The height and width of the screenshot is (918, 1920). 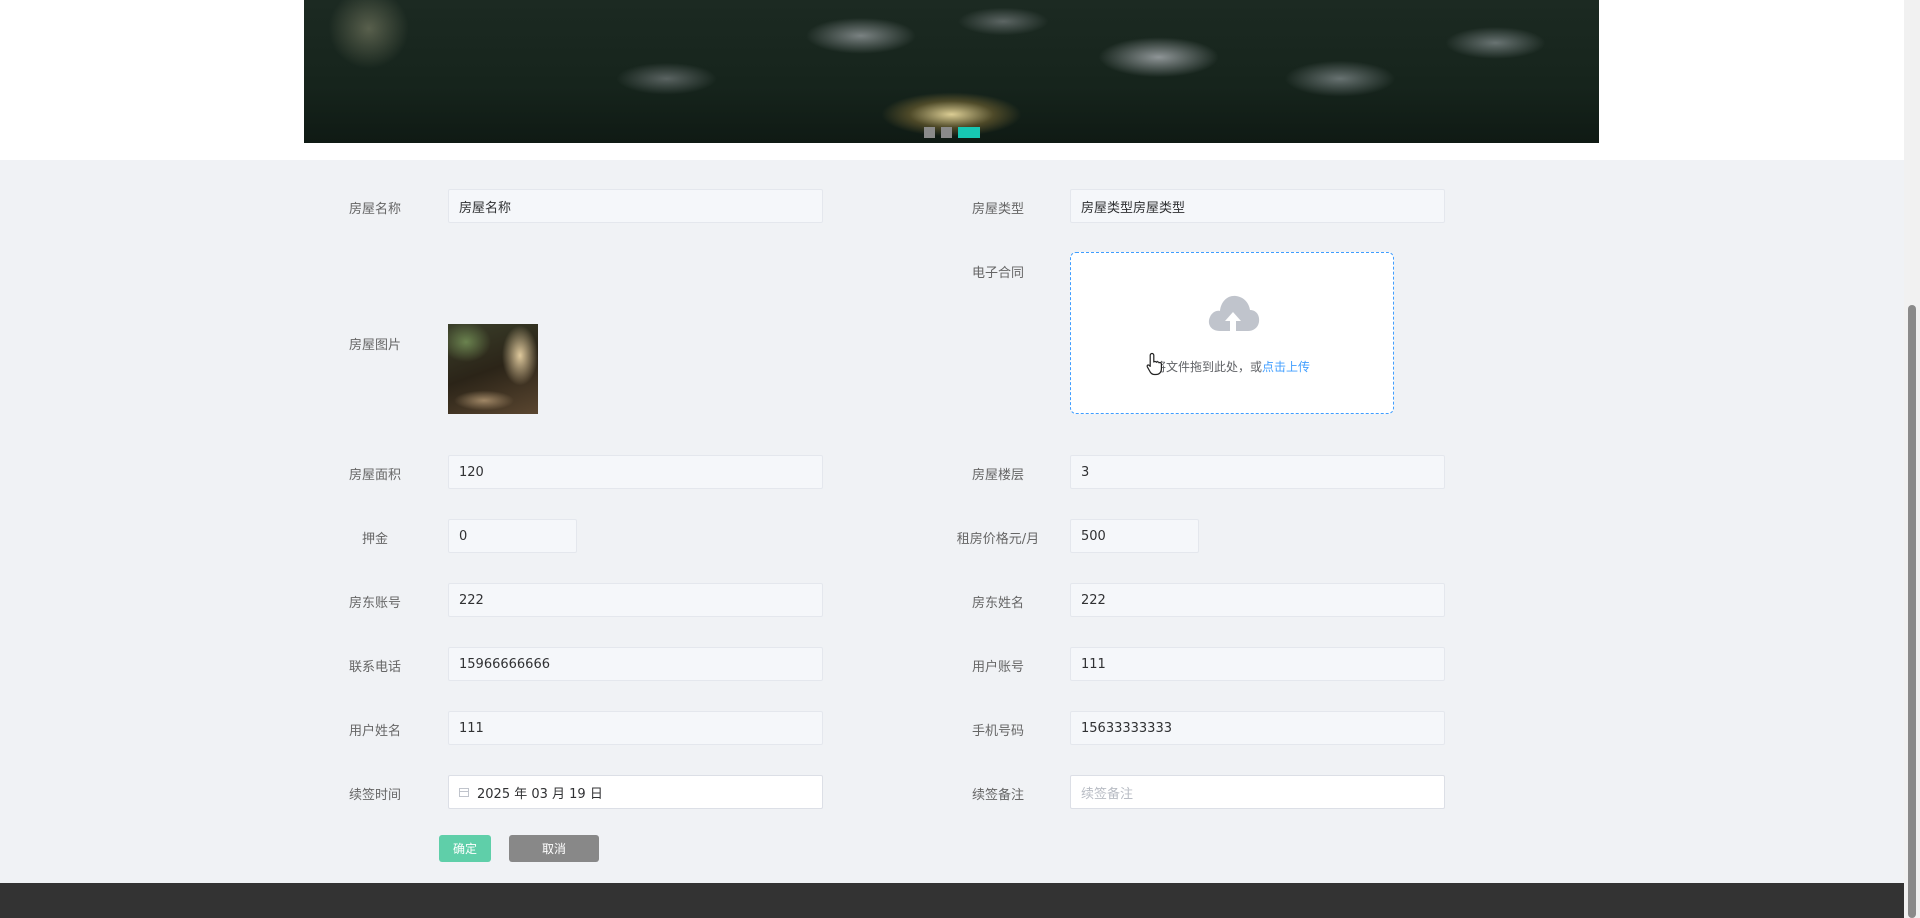 I want to click on calendar-icon, so click(x=464, y=792).